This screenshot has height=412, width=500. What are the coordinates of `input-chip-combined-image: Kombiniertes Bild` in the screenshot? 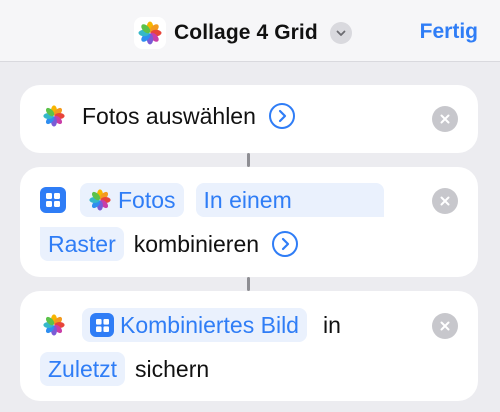 It's located at (194, 325).